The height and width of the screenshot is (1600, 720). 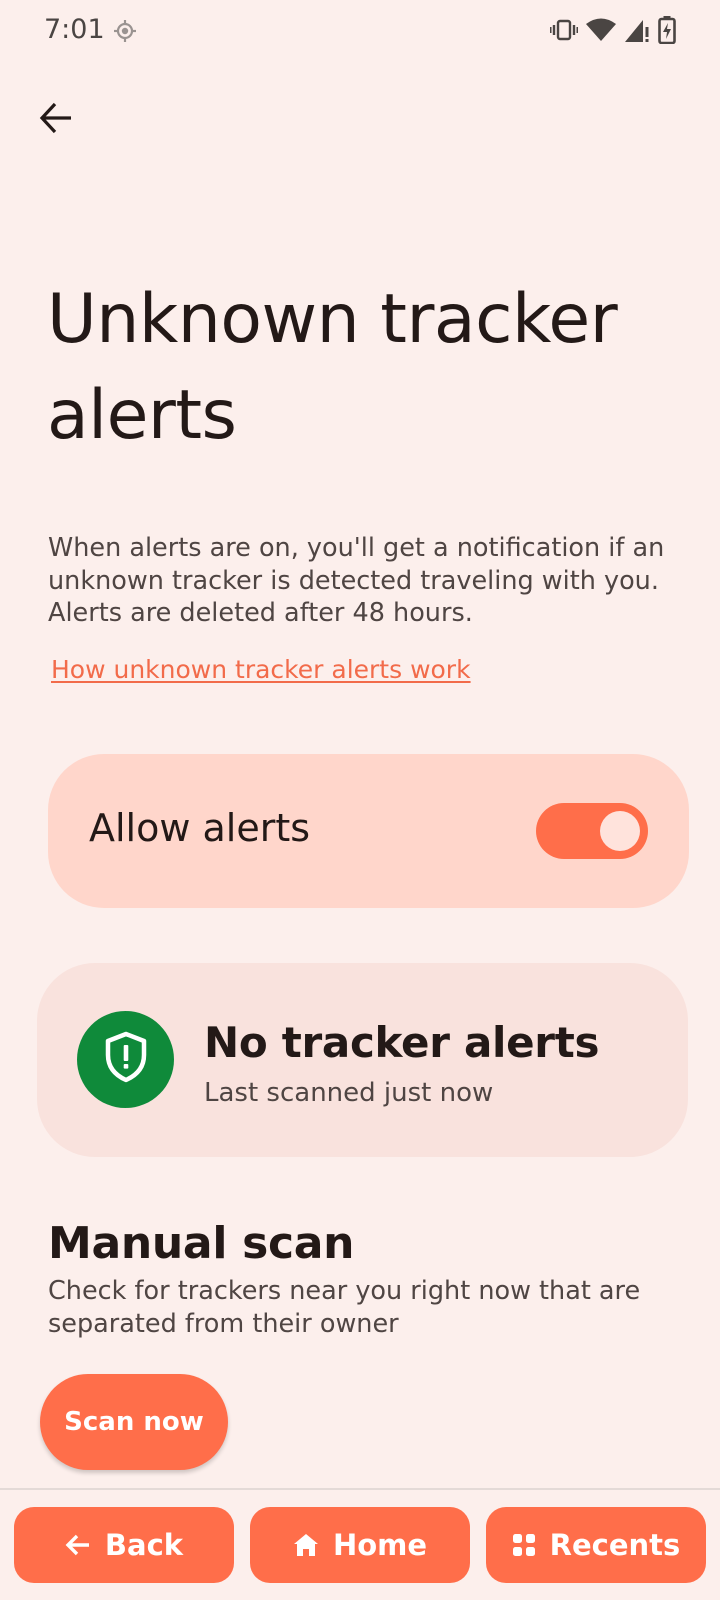 I want to click on status-bar: 7:01, so click(x=360, y=30).